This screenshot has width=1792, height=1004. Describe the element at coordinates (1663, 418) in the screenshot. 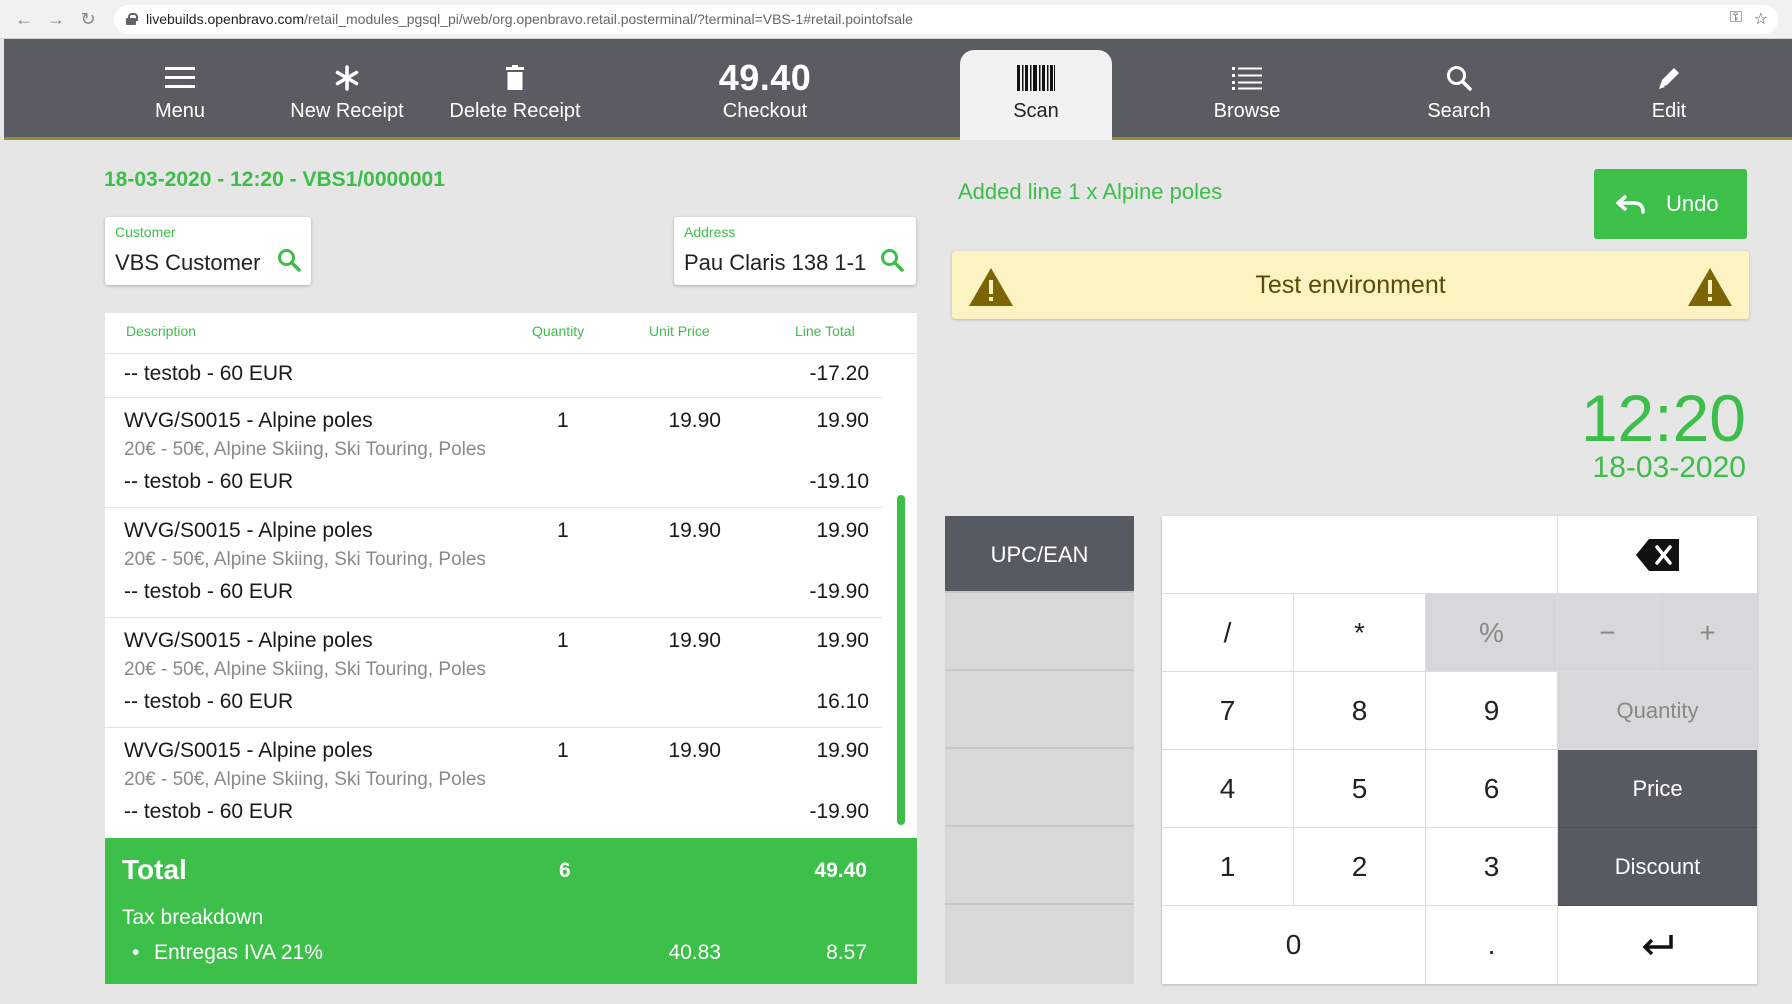

I see `clock-time: 12:20` at that location.